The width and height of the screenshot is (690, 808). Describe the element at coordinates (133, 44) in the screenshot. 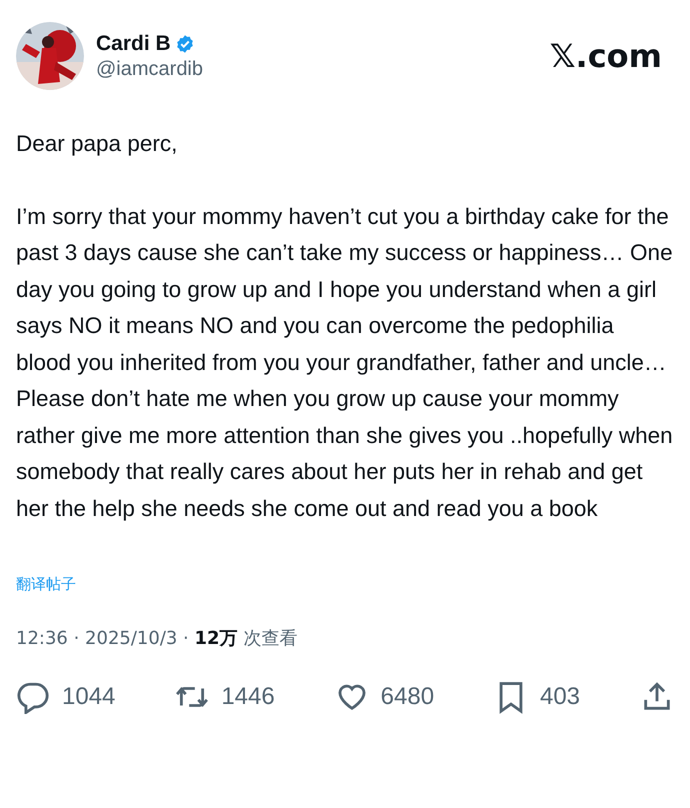

I see `user-name: Cardi B` at that location.